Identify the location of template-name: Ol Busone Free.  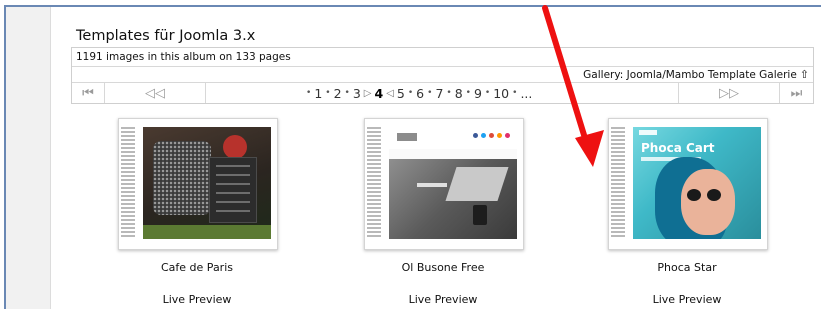
(443, 267).